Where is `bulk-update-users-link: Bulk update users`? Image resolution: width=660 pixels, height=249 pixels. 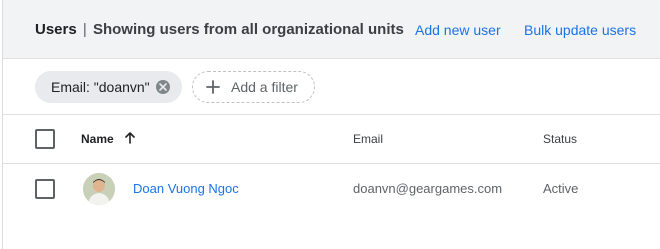 bulk-update-users-link: Bulk update users is located at coordinates (580, 30).